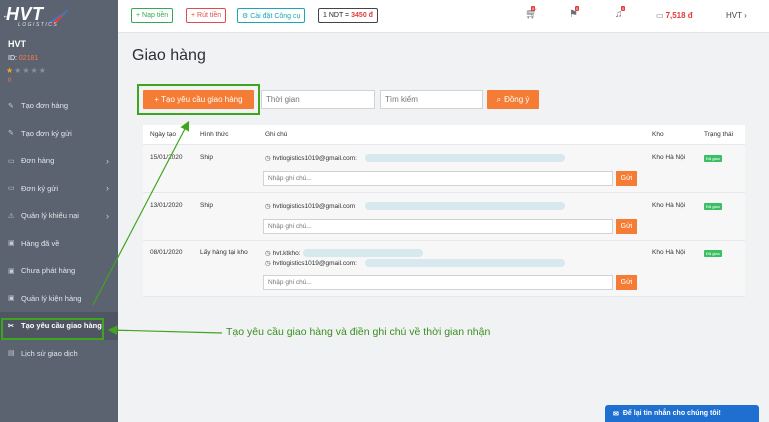 The width and height of the screenshot is (769, 422). What do you see at coordinates (682, 413) in the screenshot?
I see `chat-widget-button: ✉ Để lại tin nhắn cho chúng tôi!` at bounding box center [682, 413].